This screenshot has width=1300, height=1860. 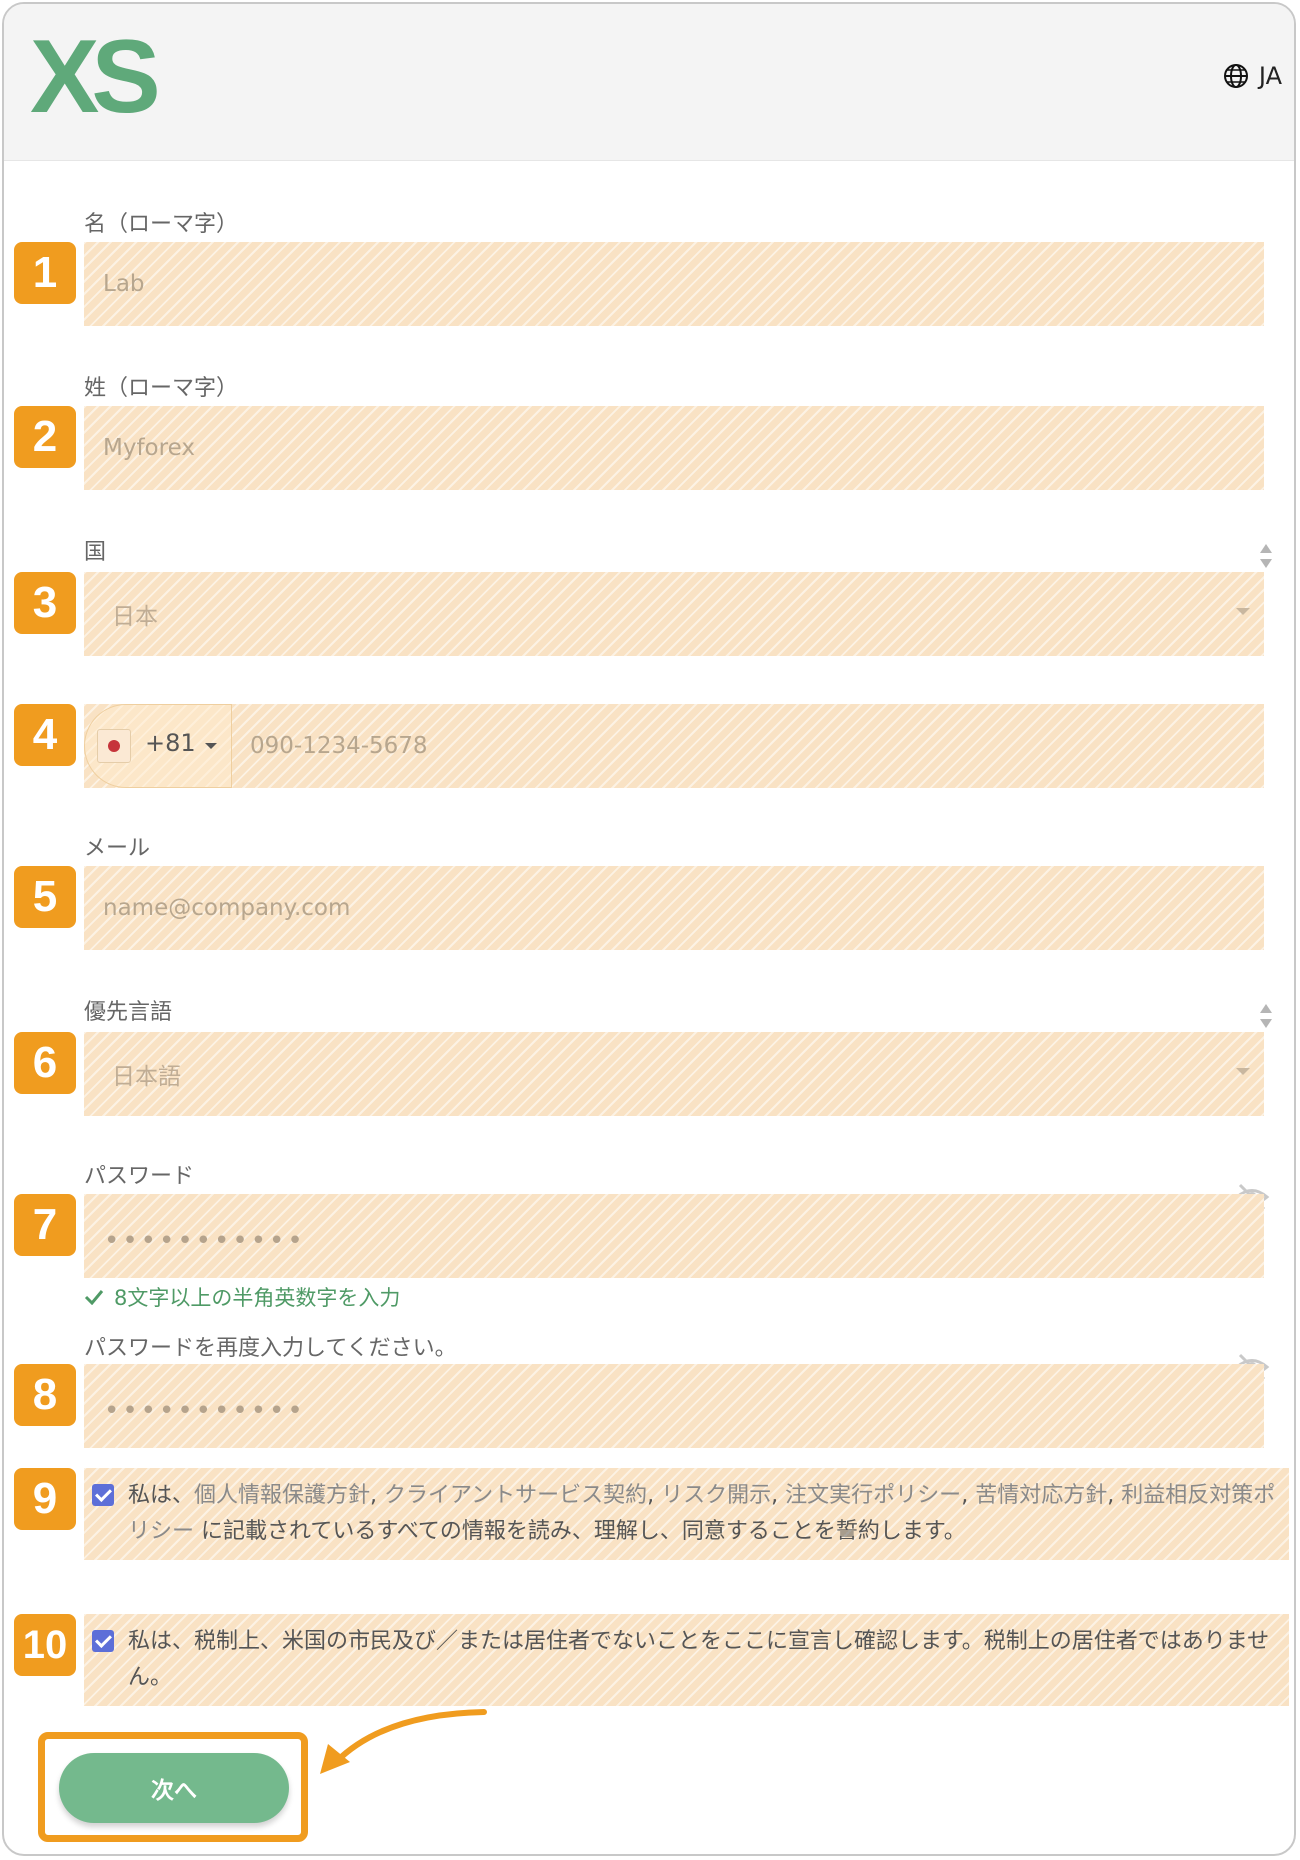 What do you see at coordinates (161, 1495) in the screenshot?
I see `agreement-prefix: 私は、` at bounding box center [161, 1495].